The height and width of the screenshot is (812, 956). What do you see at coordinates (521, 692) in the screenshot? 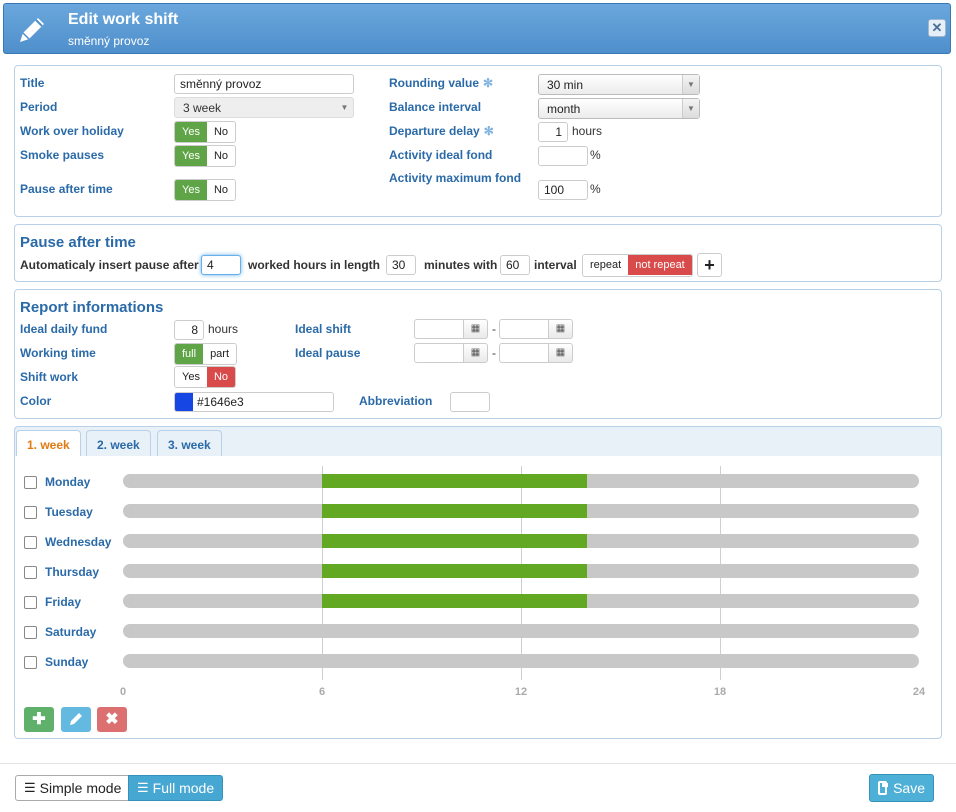
I see `axis-label: 12` at bounding box center [521, 692].